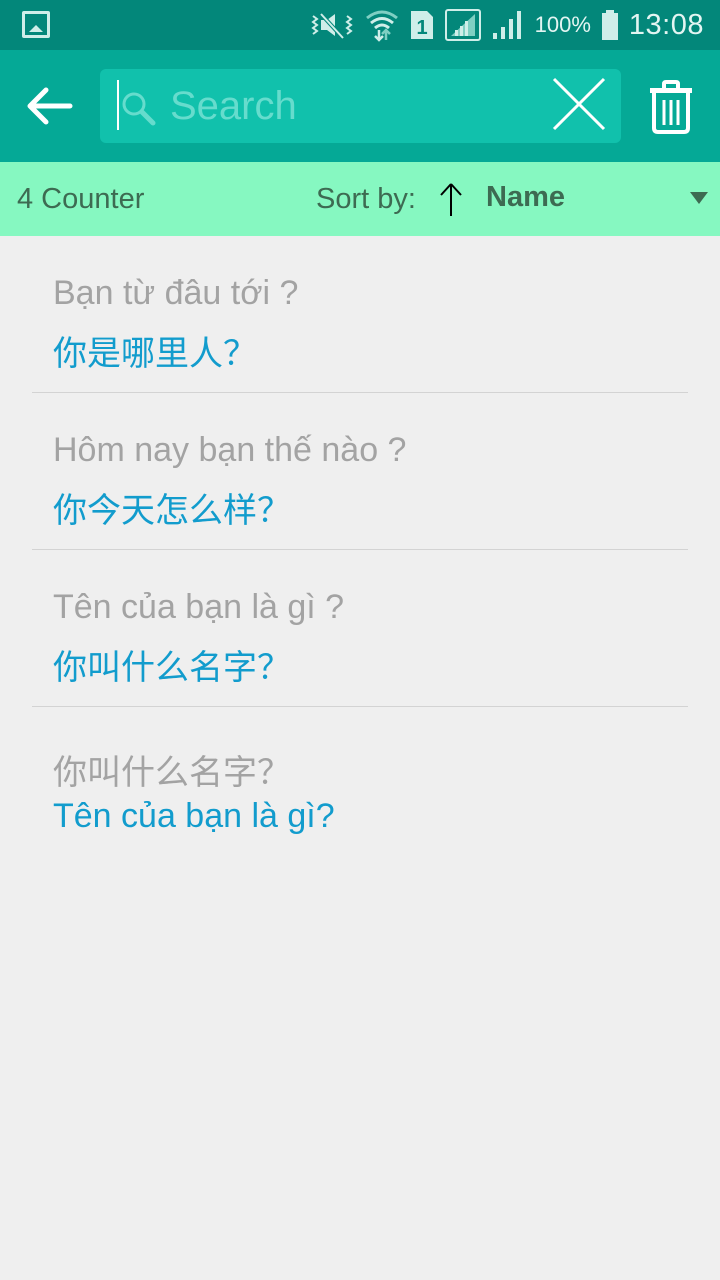 The image size is (720, 1280). I want to click on status-bar: 1 100% 13:08, so click(360, 25).